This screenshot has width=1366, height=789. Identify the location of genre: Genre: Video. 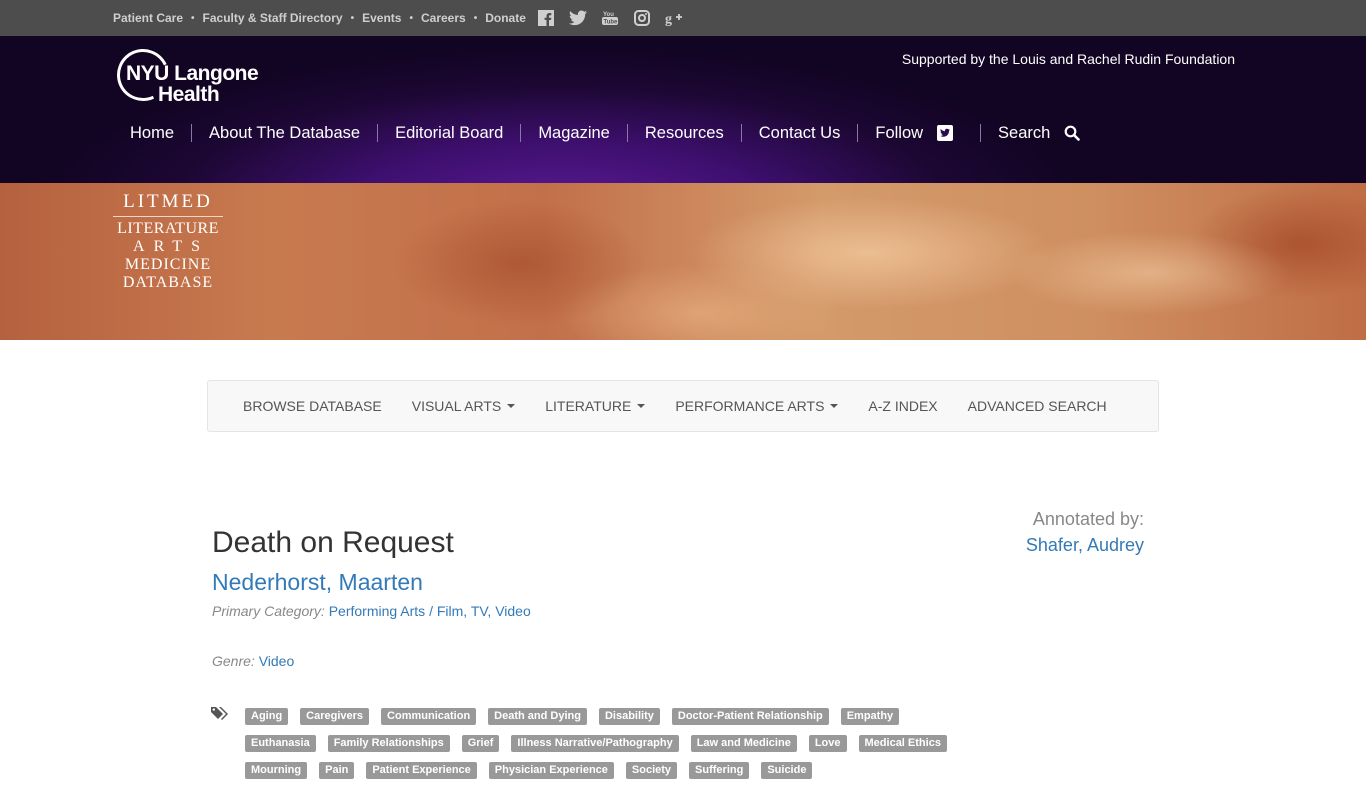
(253, 661).